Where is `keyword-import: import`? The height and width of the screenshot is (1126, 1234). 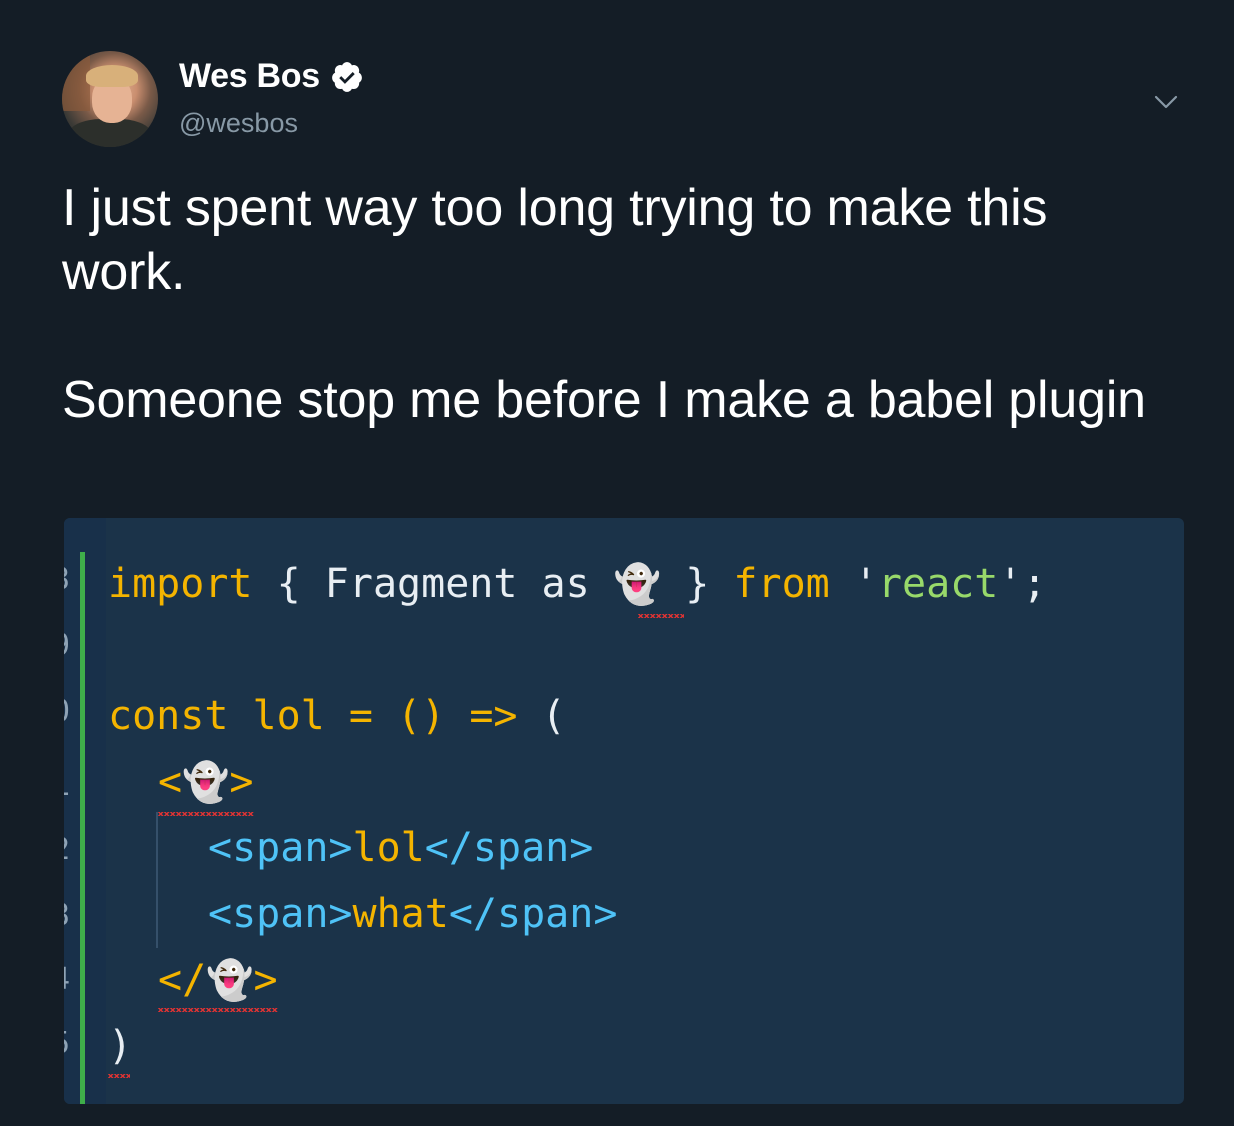 keyword-import: import is located at coordinates (180, 584).